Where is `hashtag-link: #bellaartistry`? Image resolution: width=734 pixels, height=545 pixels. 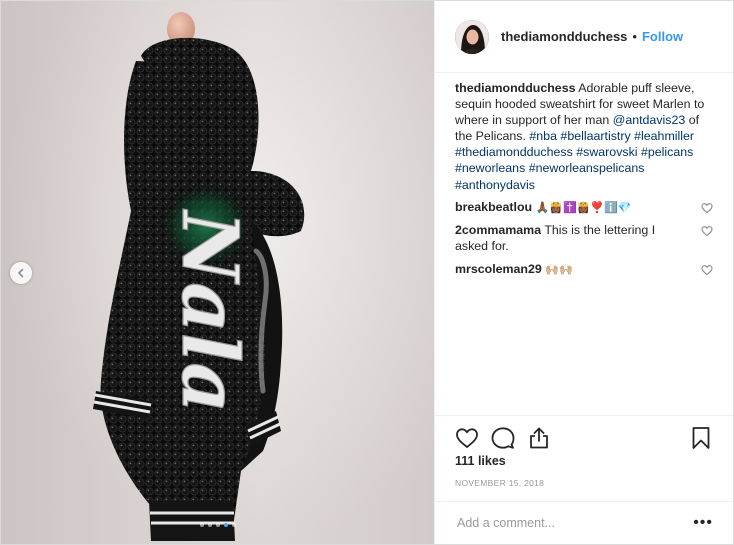
hashtag-link: #bellaartistry is located at coordinates (595, 136).